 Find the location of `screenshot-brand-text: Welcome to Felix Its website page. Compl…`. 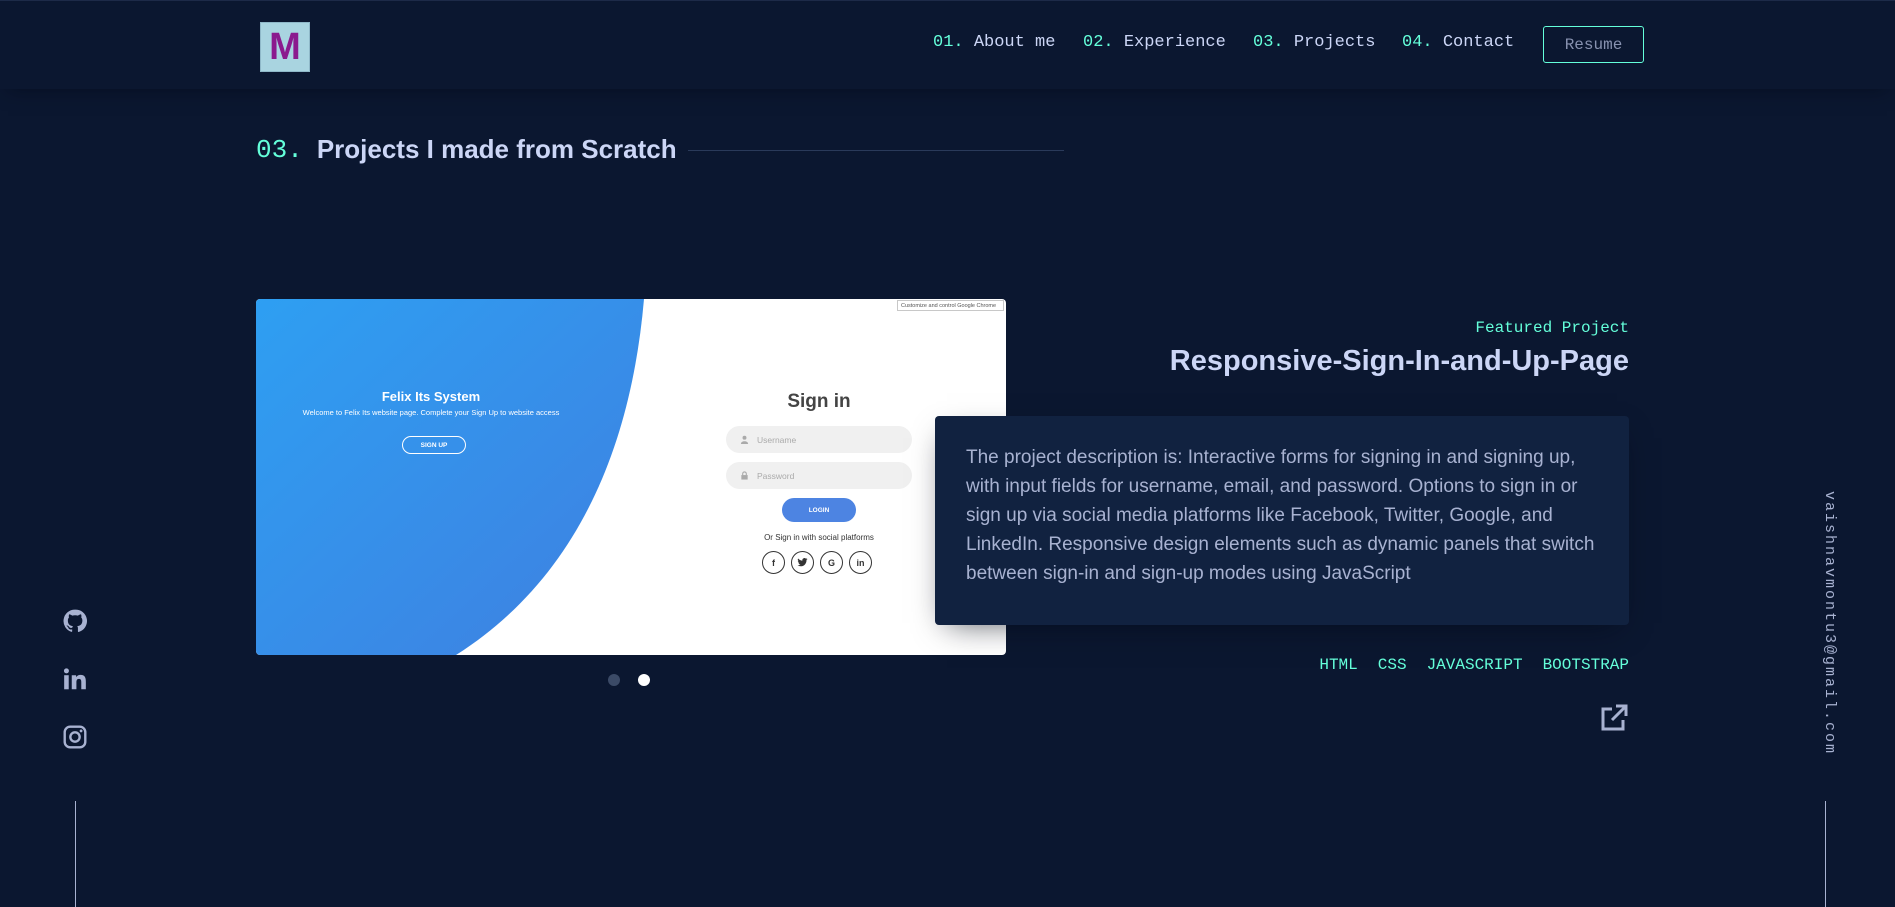

screenshot-brand-text: Welcome to Felix Its website page. Compl… is located at coordinates (431, 412).